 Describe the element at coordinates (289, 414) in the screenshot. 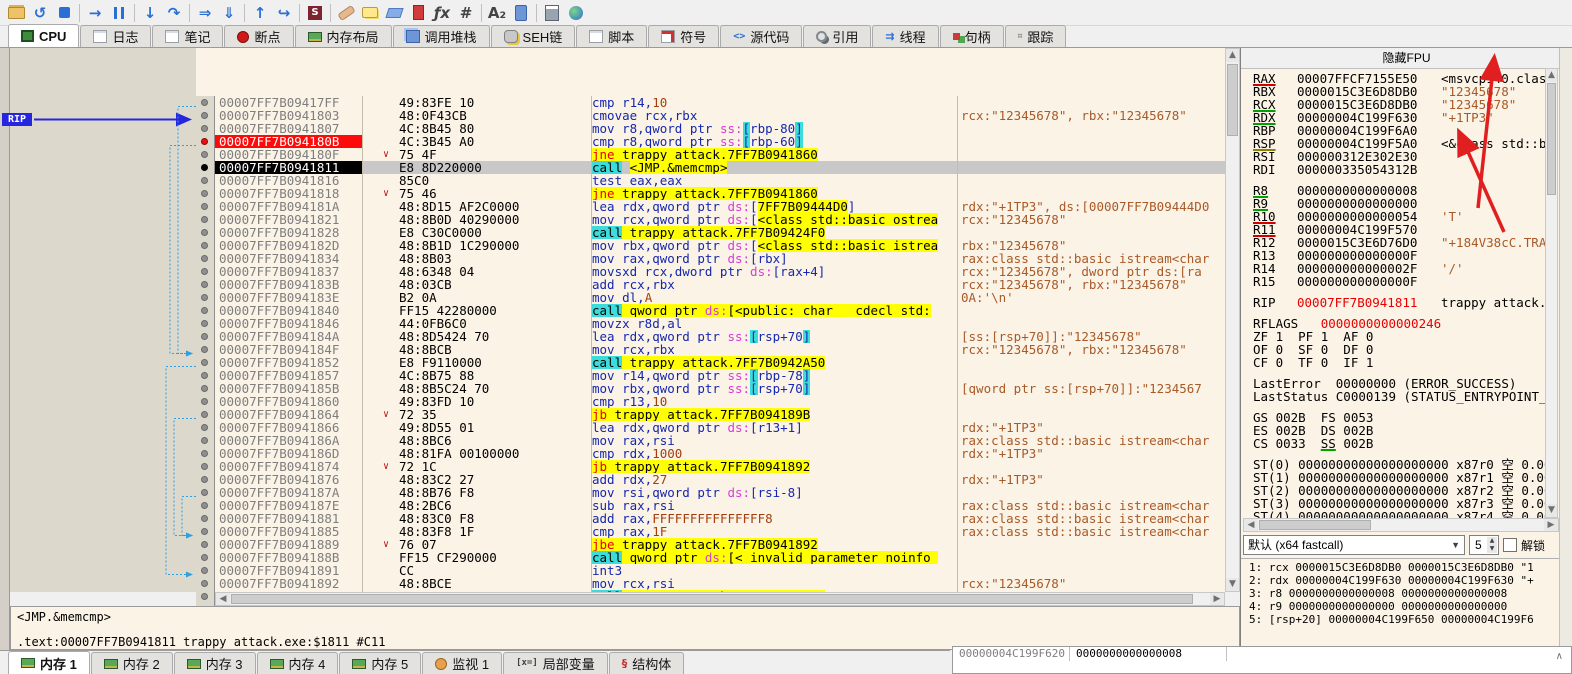

I see `address-cell: 00007FF7B0941864` at that location.